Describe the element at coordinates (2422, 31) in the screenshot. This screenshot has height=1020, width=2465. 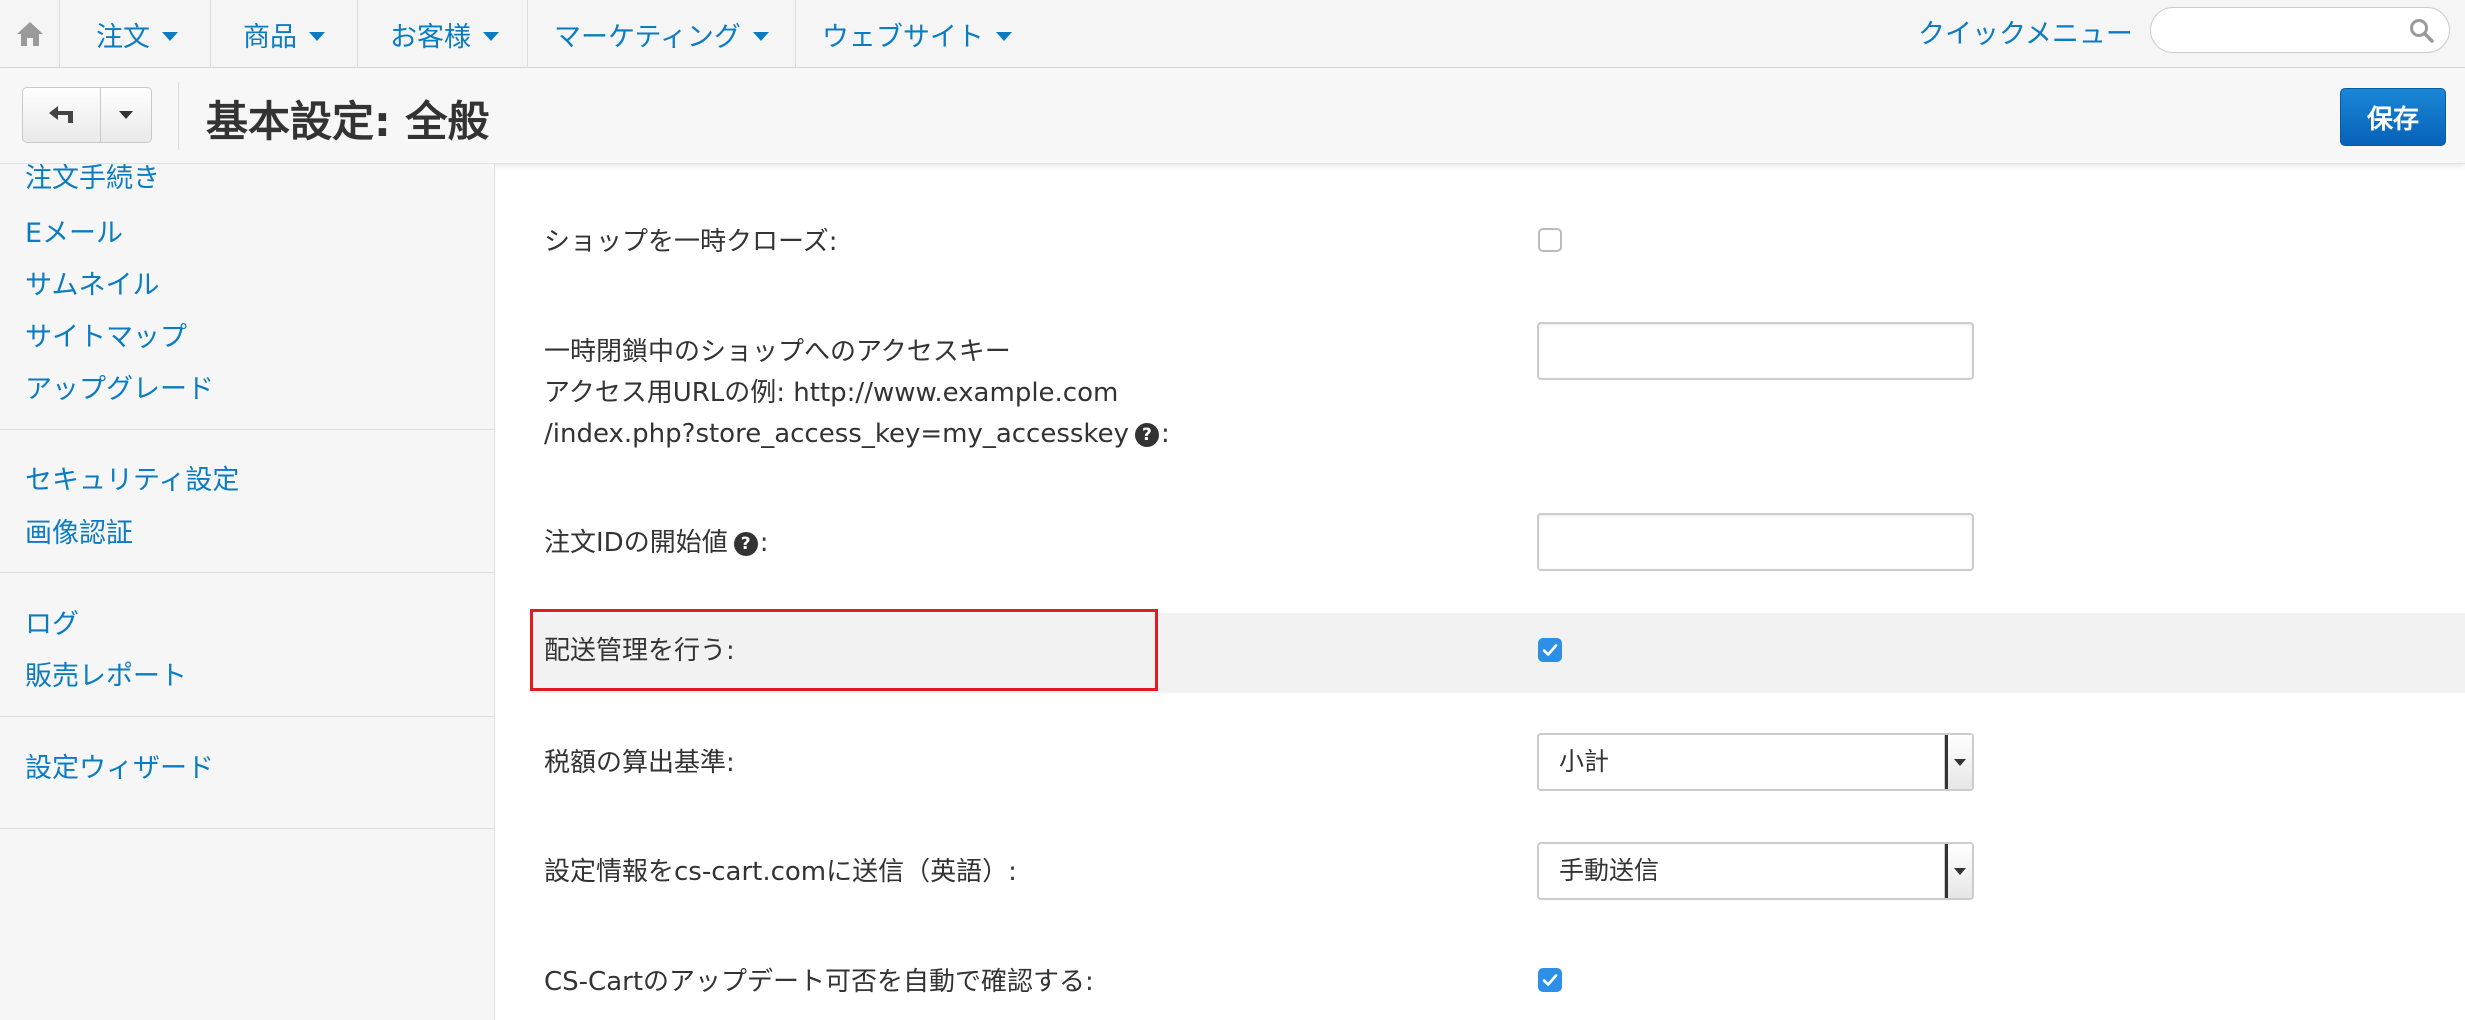
I see `search-icon` at that location.